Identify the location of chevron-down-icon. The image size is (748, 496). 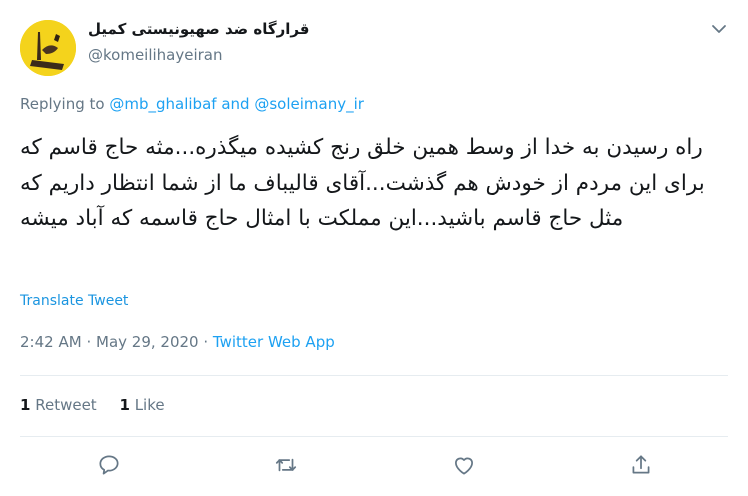
(719, 29).